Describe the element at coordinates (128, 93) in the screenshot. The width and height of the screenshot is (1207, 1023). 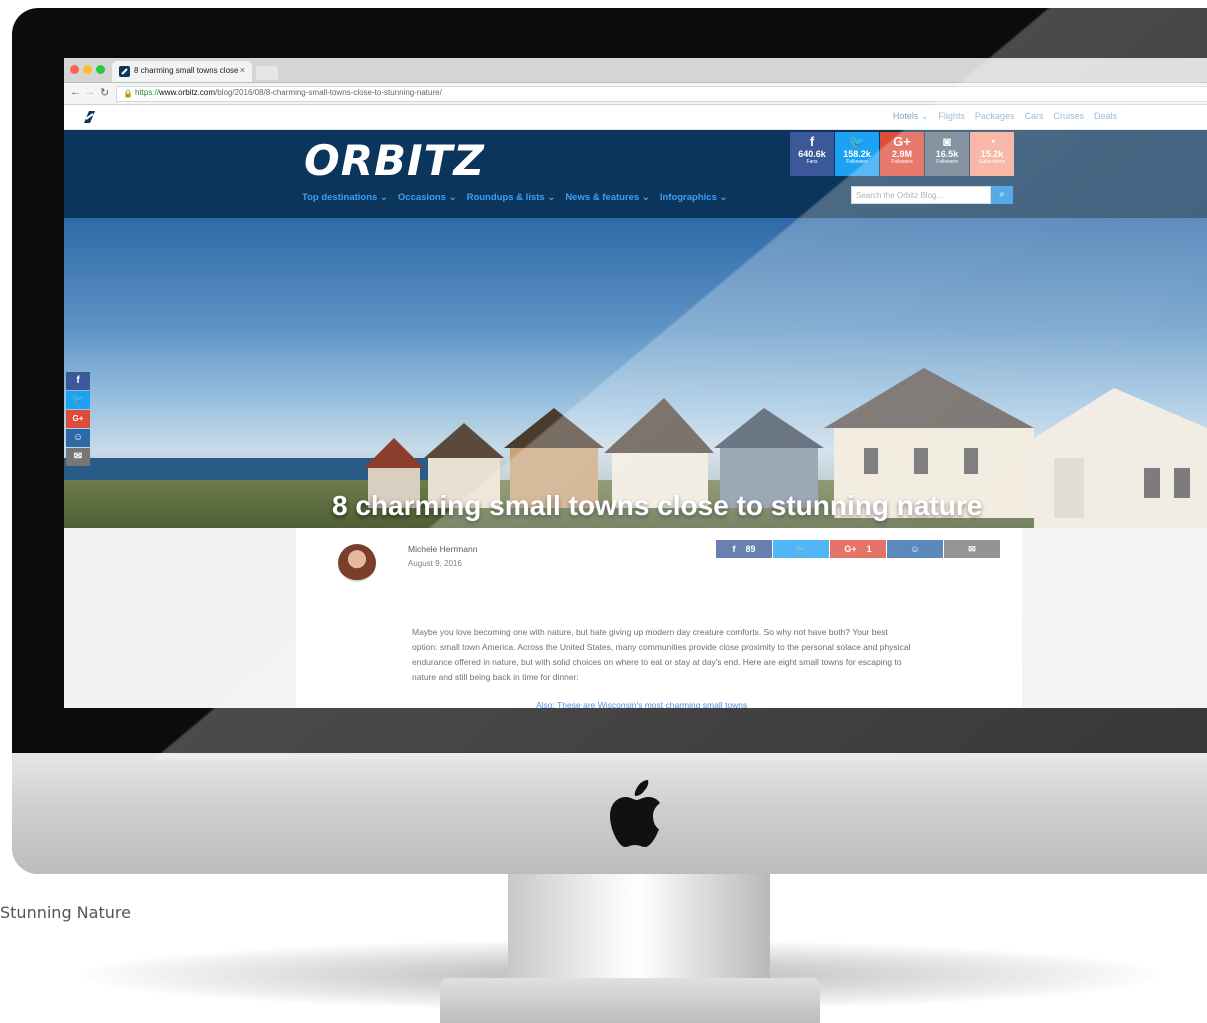
I see `lock-icon: 🔒` at that location.